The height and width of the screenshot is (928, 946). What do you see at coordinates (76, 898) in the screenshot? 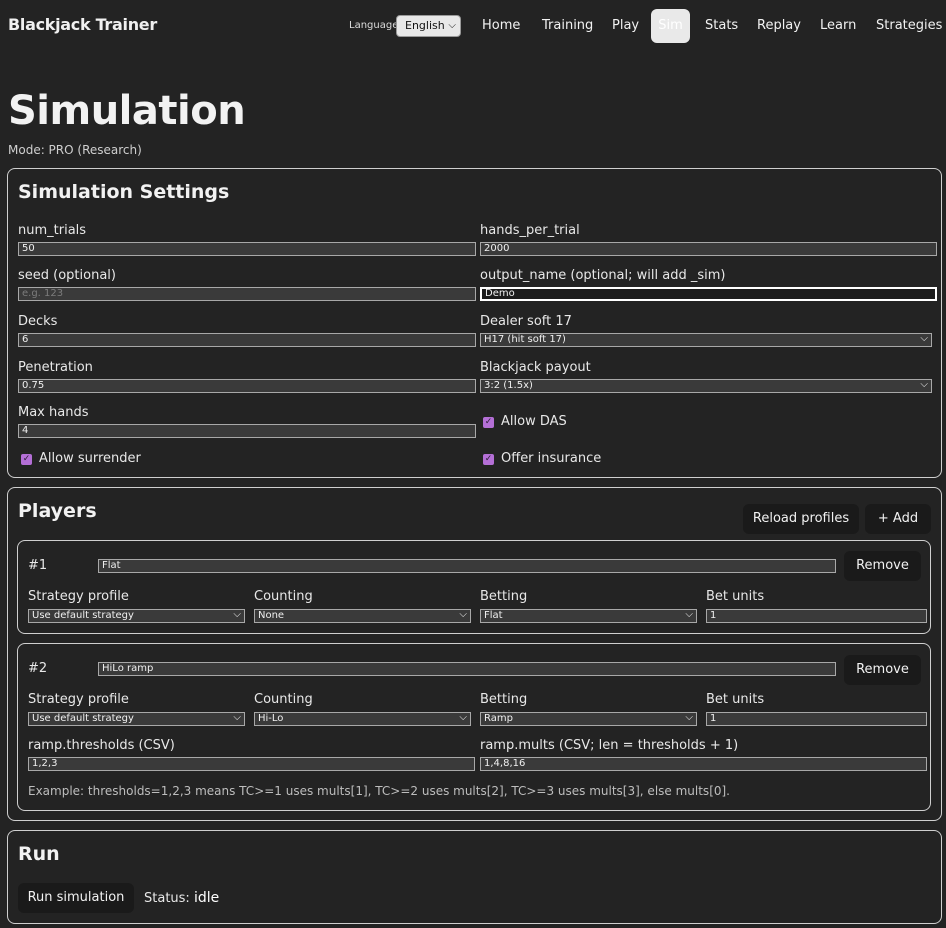
I see `run-simulation-button: Run simulation` at bounding box center [76, 898].